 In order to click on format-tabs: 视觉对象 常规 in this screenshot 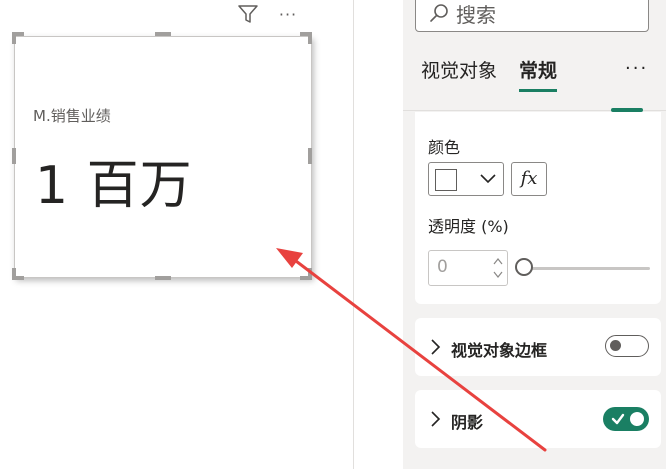, I will do `click(489, 74)`.